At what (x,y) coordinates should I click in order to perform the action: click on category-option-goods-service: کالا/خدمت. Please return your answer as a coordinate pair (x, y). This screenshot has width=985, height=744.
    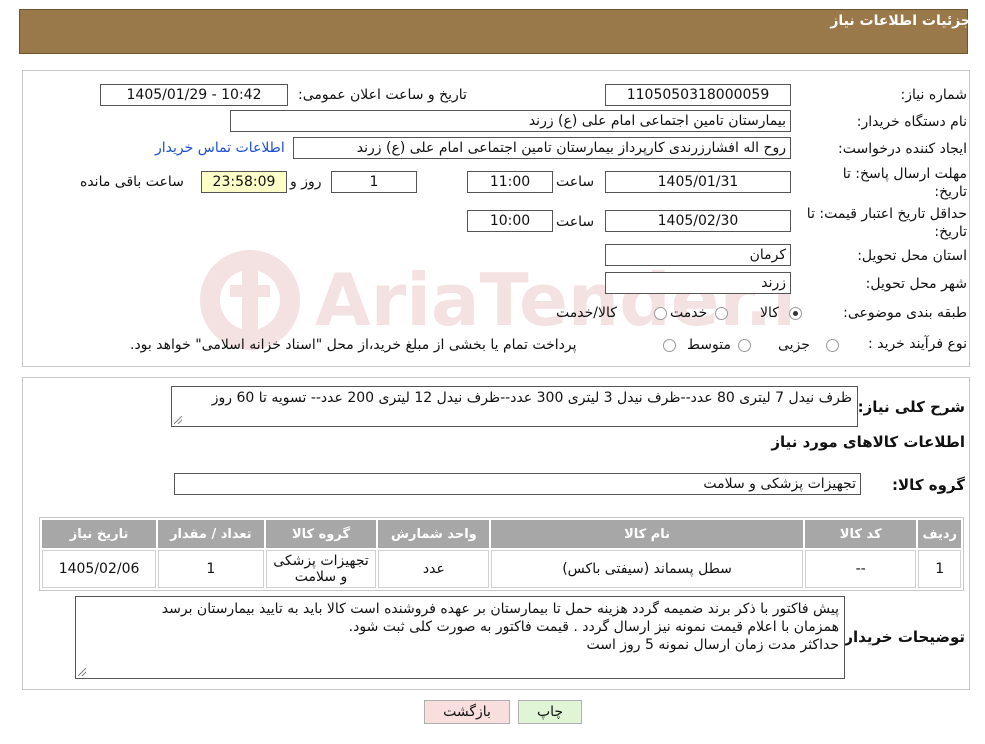
    Looking at the image, I should click on (586, 313).